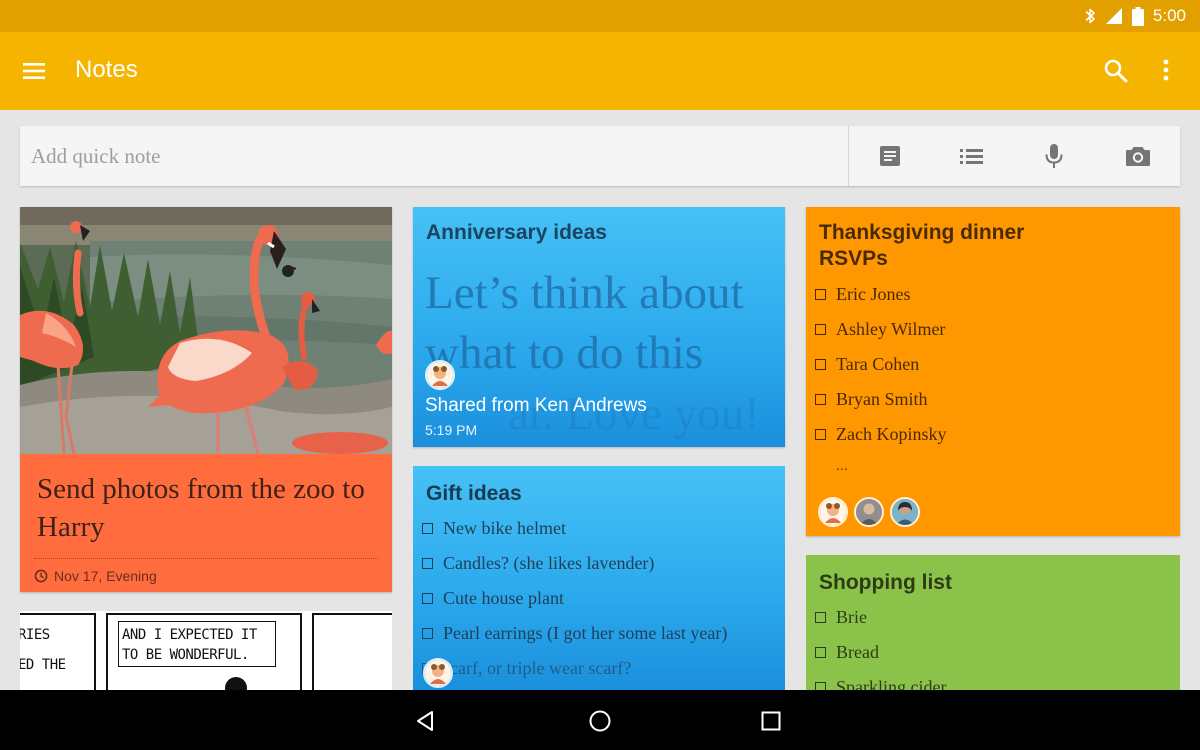  What do you see at coordinates (185, 655) in the screenshot?
I see `comic-text: TO BE WONDERFUL.` at bounding box center [185, 655].